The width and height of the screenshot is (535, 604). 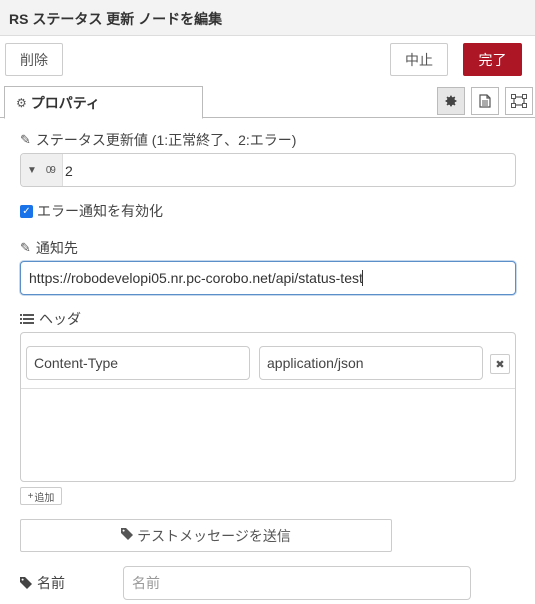 I want to click on appearance-tab-button, so click(x=519, y=101).